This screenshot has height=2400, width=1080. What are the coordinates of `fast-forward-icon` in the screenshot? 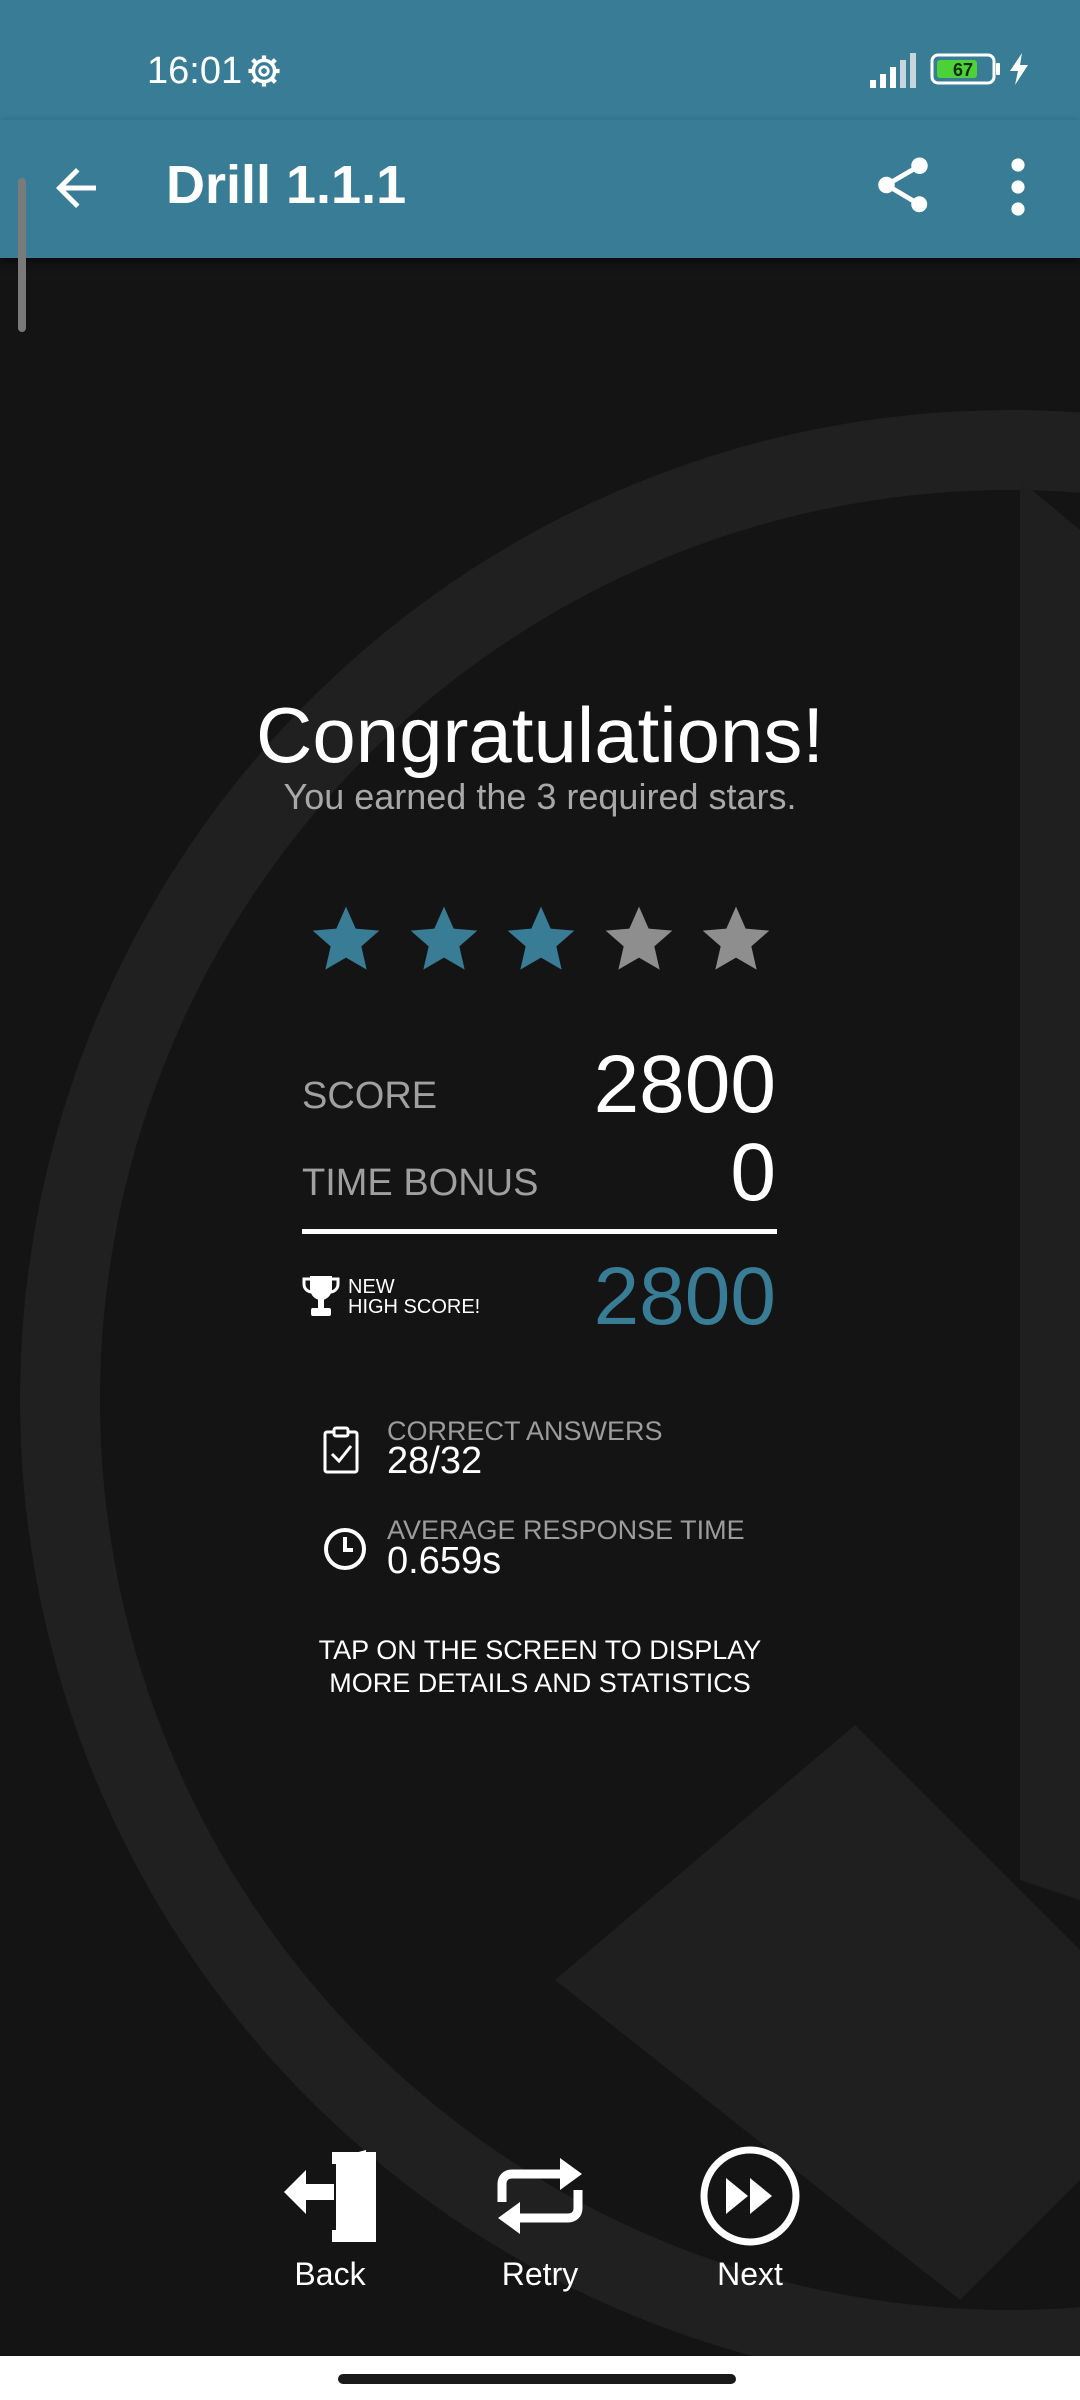 It's located at (750, 2196).